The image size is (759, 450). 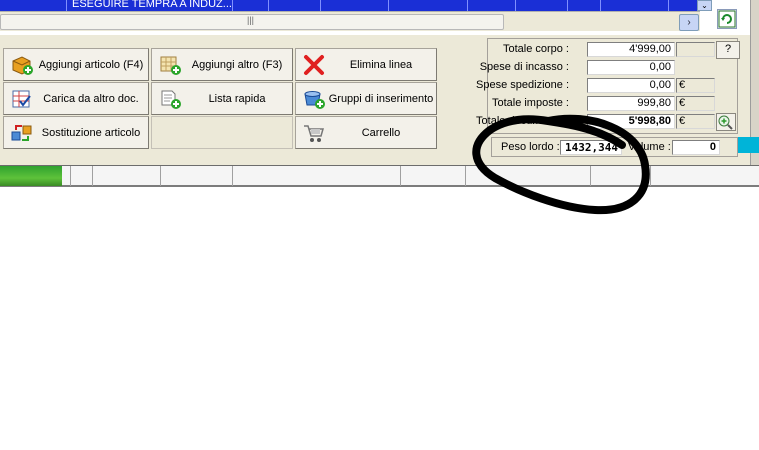 I want to click on carica-da-altro-doc-button: Carica da altro doc., so click(x=76, y=98).